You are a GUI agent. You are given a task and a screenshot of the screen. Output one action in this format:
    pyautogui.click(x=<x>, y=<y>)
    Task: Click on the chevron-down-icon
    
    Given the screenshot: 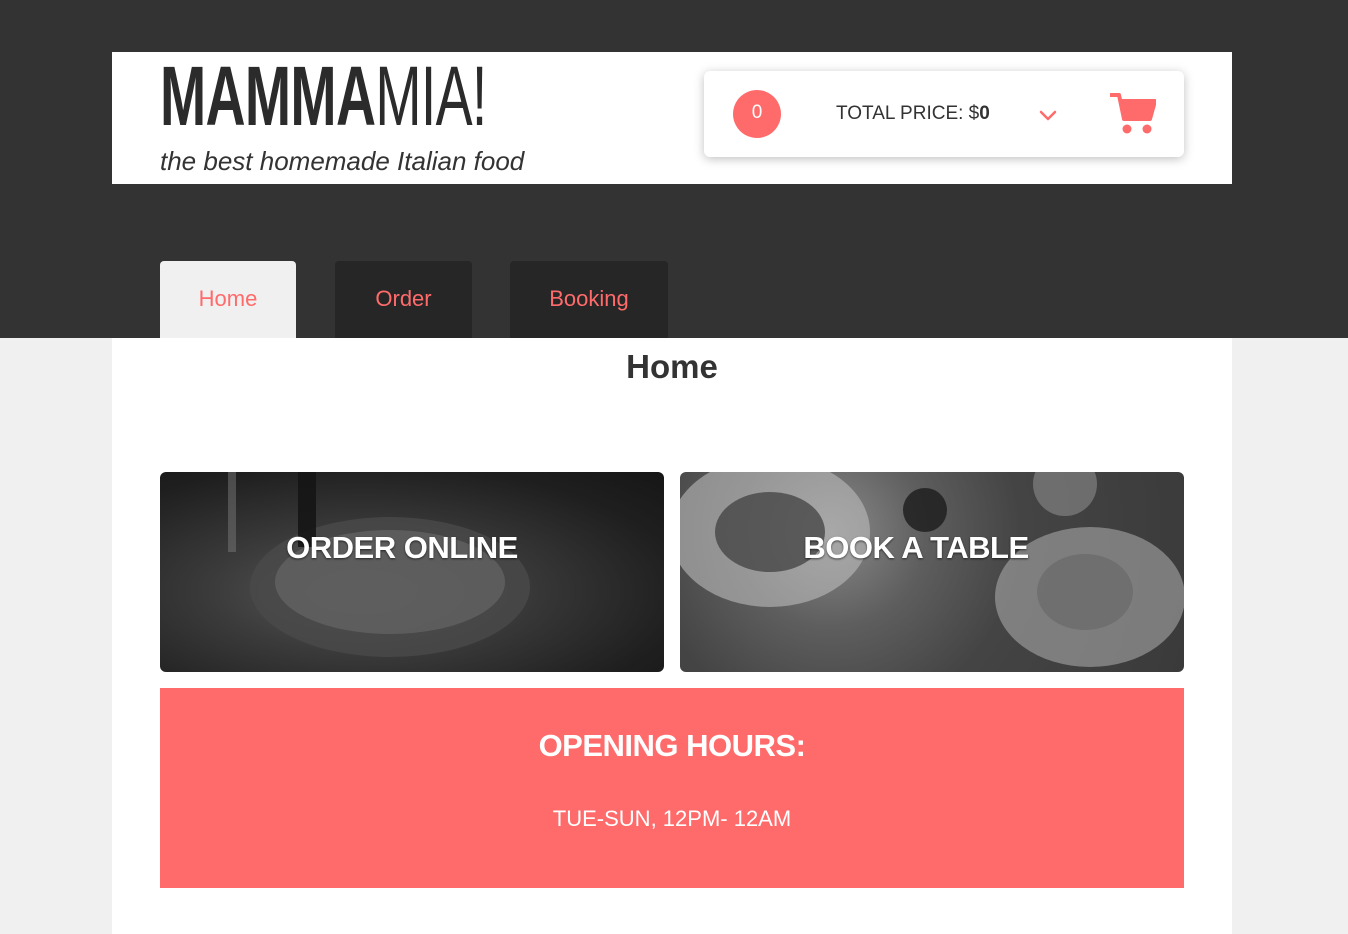 What is the action you would take?
    pyautogui.click(x=1048, y=115)
    